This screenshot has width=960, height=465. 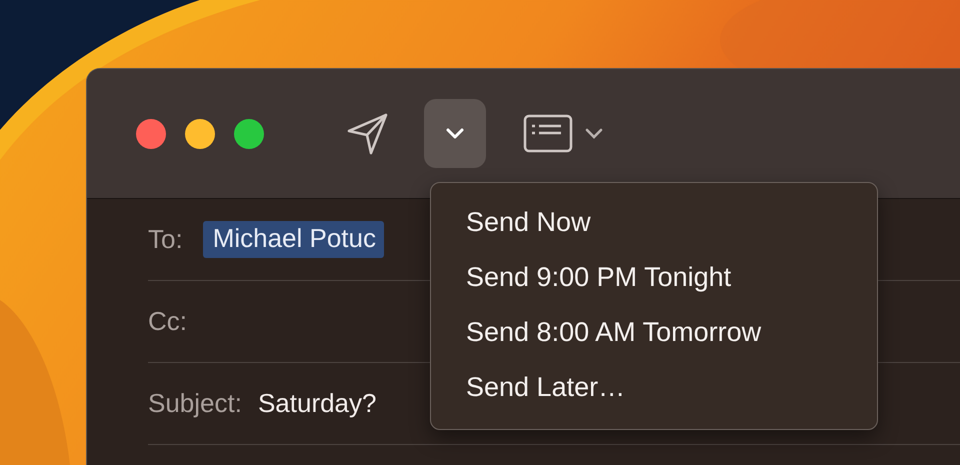 I want to click on minimize-button, so click(x=200, y=133).